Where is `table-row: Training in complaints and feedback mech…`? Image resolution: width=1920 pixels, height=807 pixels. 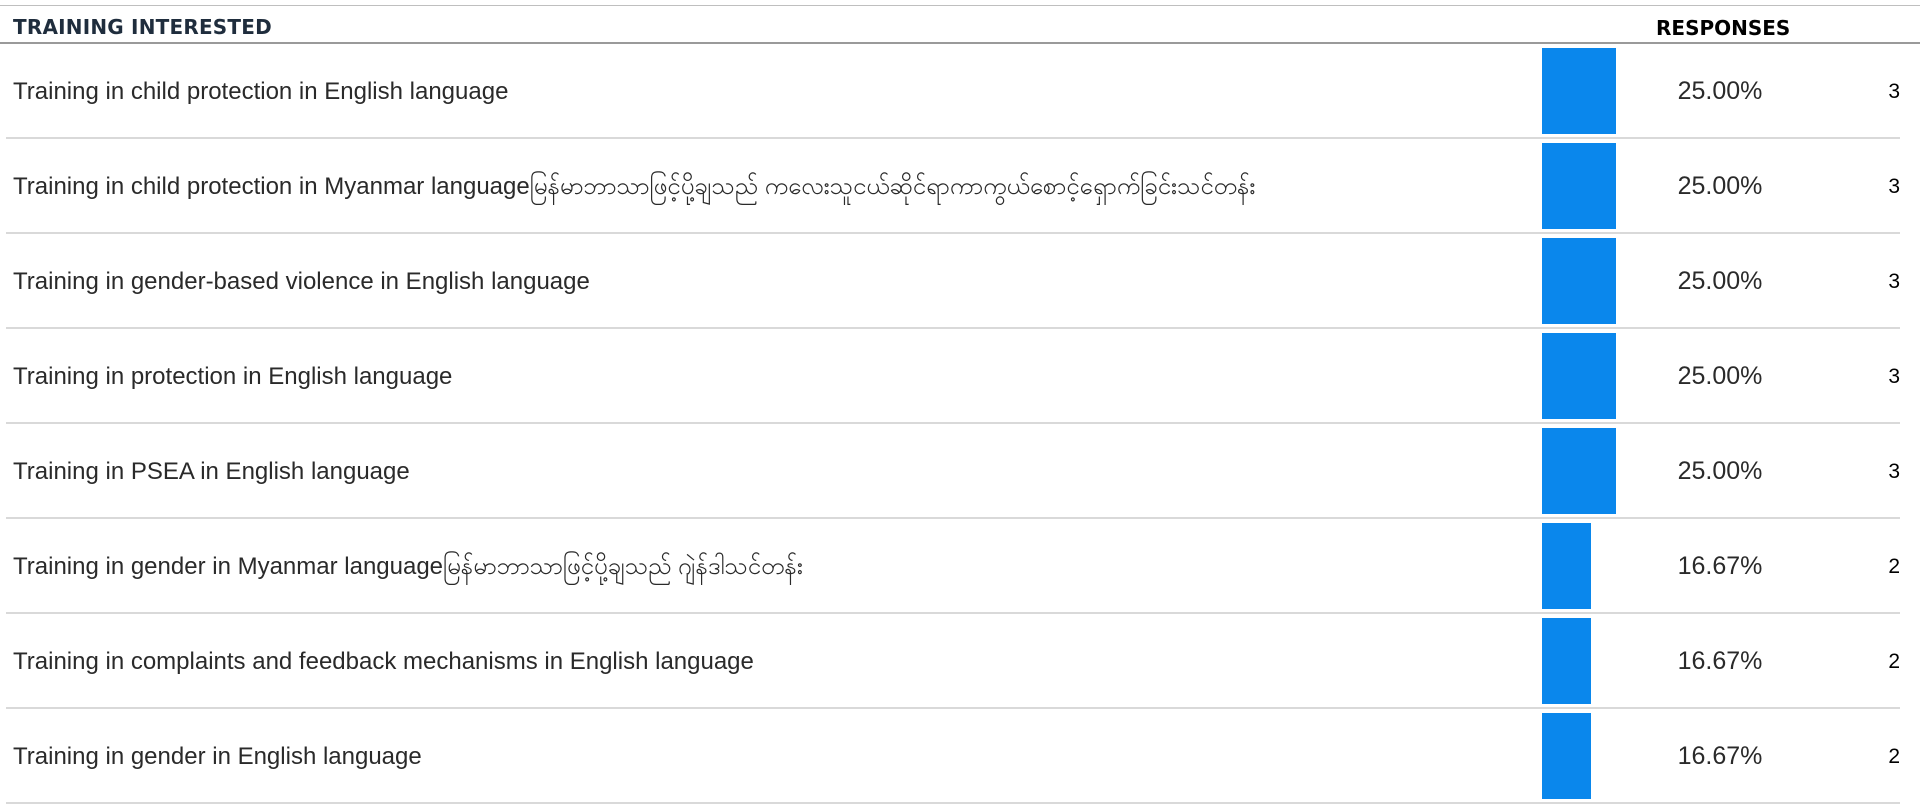
table-row: Training in complaints and feedback mech… is located at coordinates (960, 661).